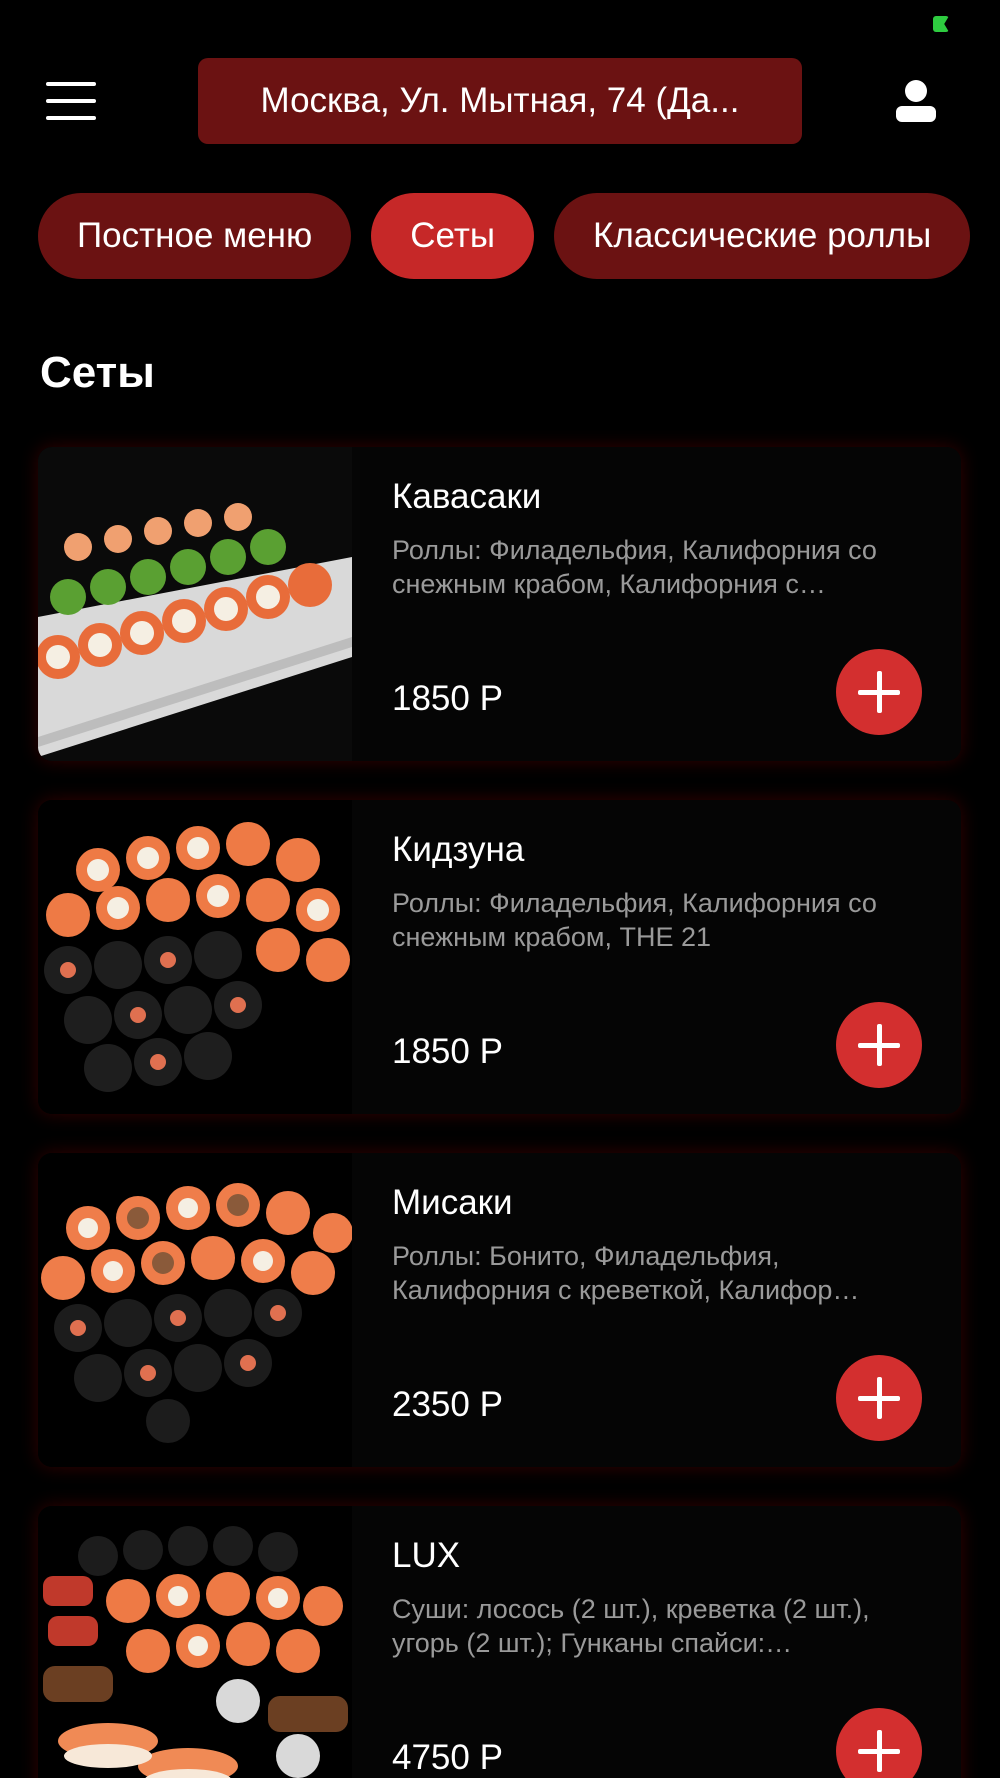 The image size is (1000, 1778). I want to click on tab-label: Классические роллы, so click(762, 235).